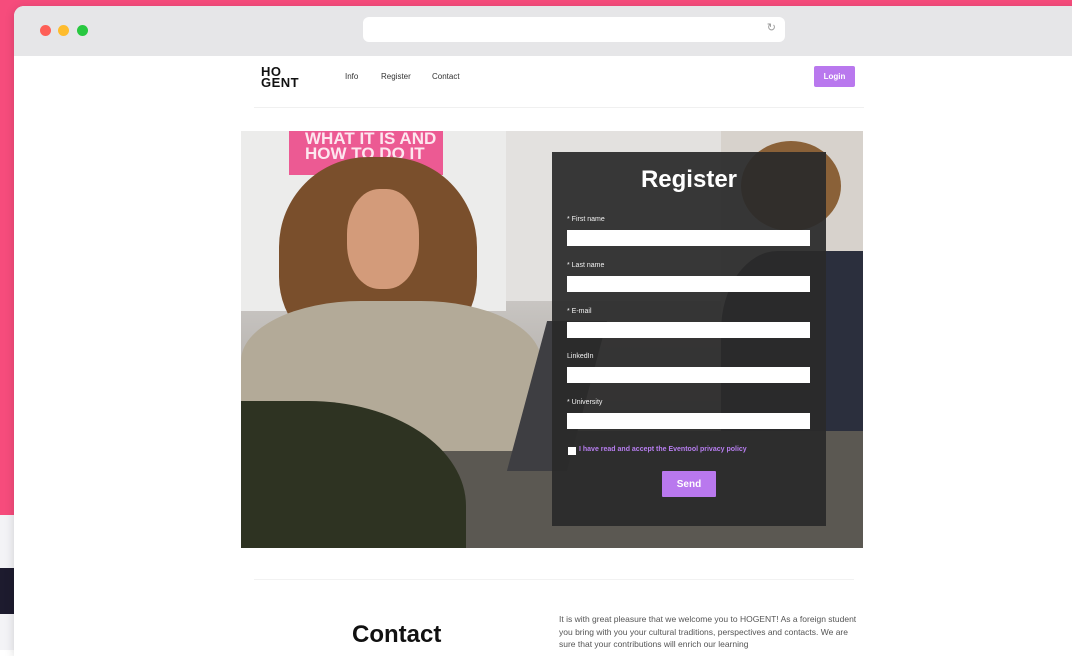 The width and height of the screenshot is (1072, 656). Describe the element at coordinates (383, 239) in the screenshot. I see `photo-person-face` at that location.